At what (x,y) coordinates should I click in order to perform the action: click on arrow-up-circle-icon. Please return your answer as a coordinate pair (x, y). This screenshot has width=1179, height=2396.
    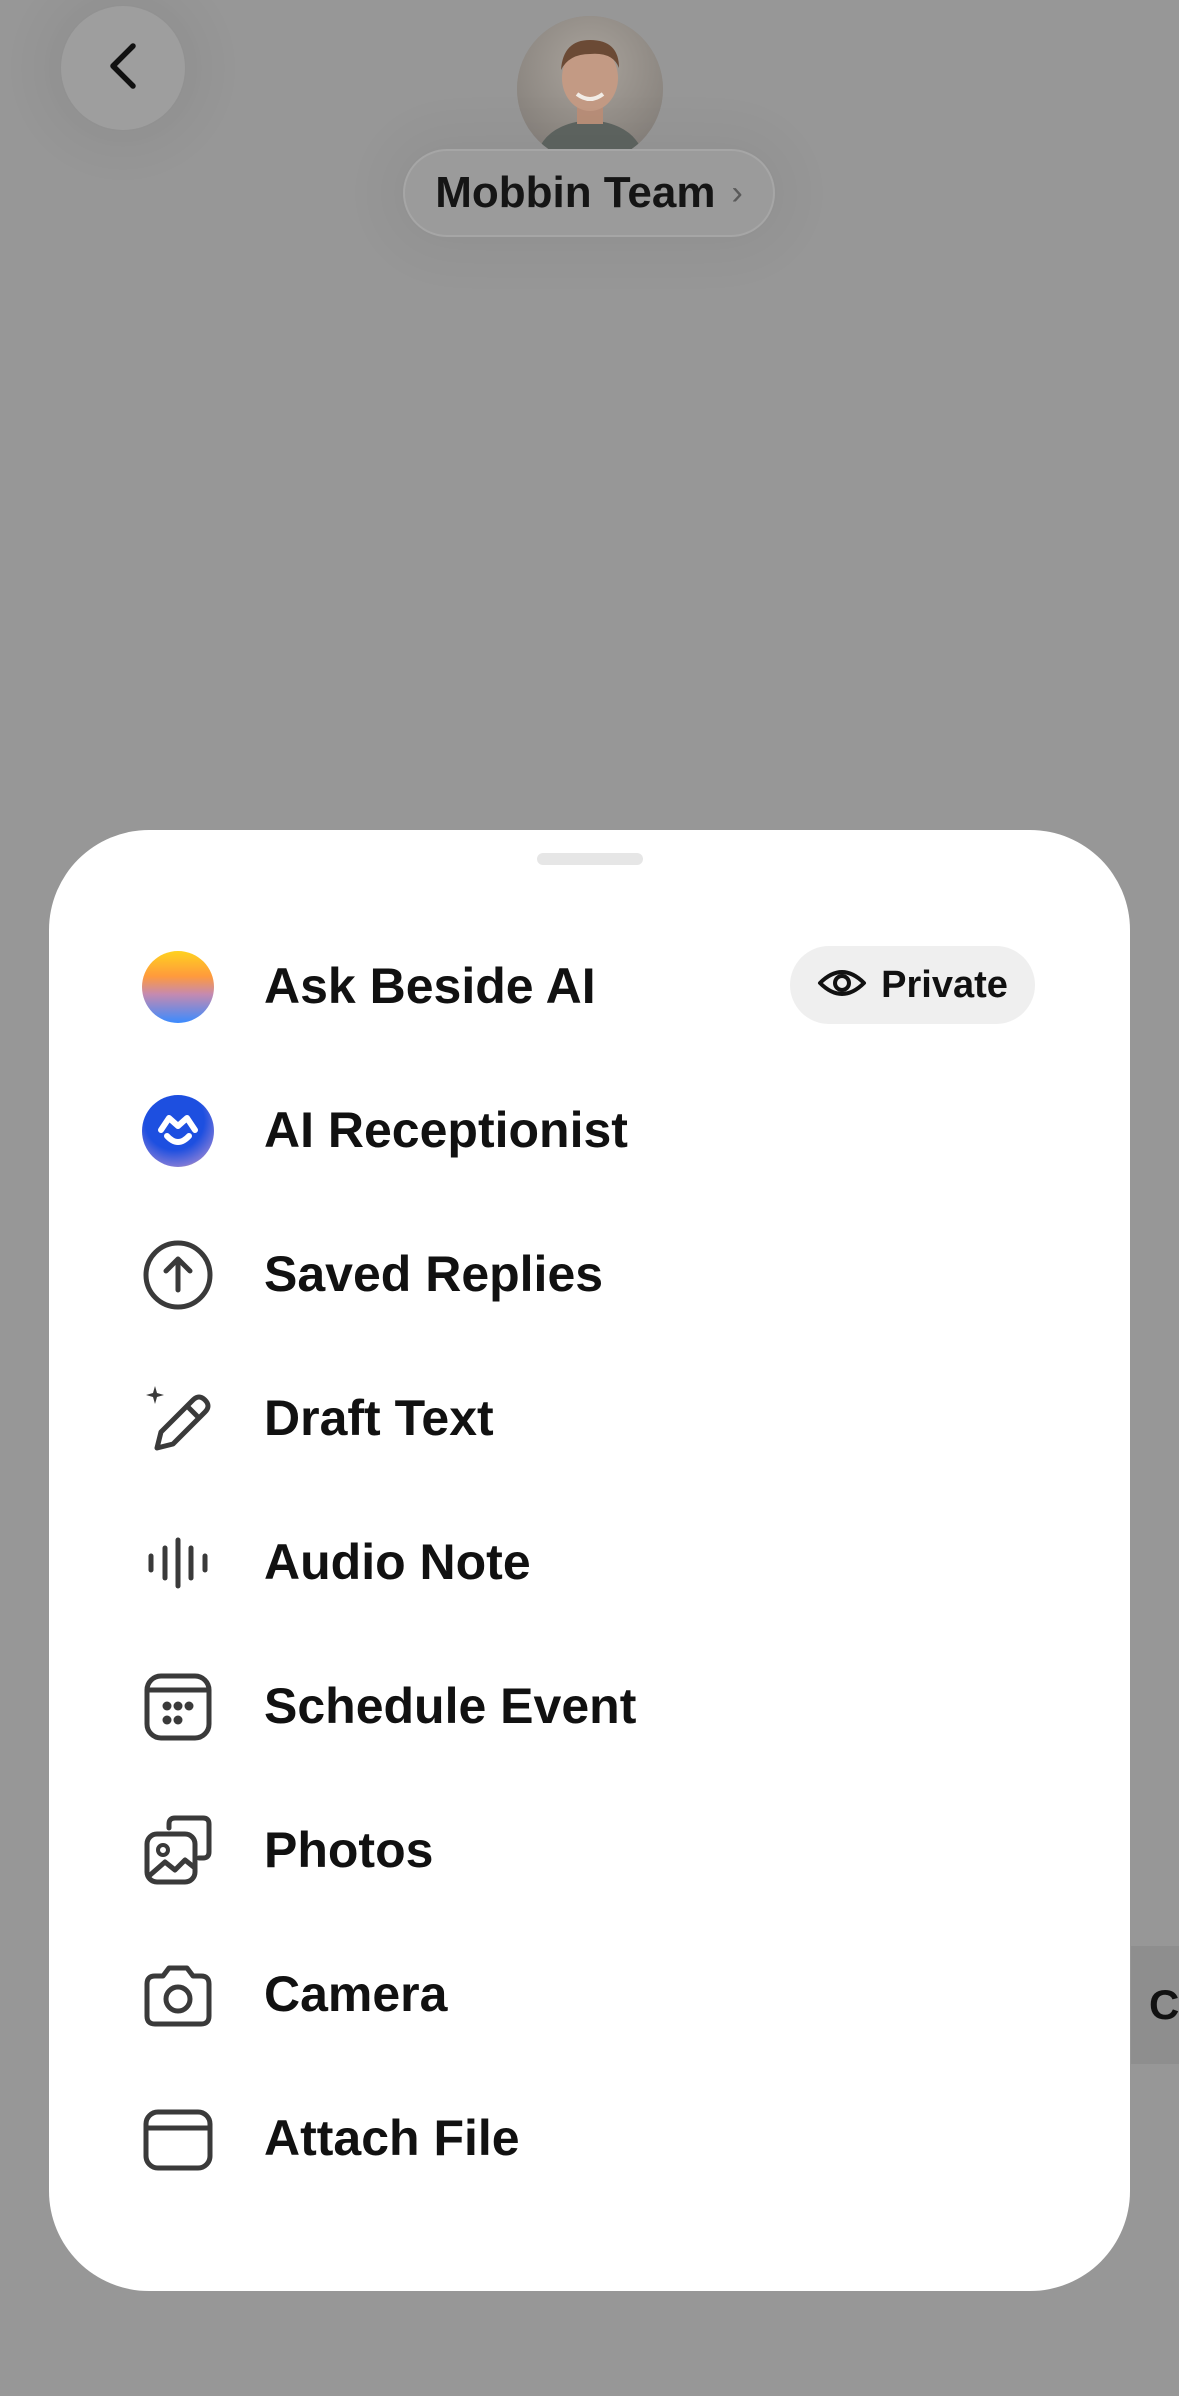
    Looking at the image, I should click on (178, 1275).